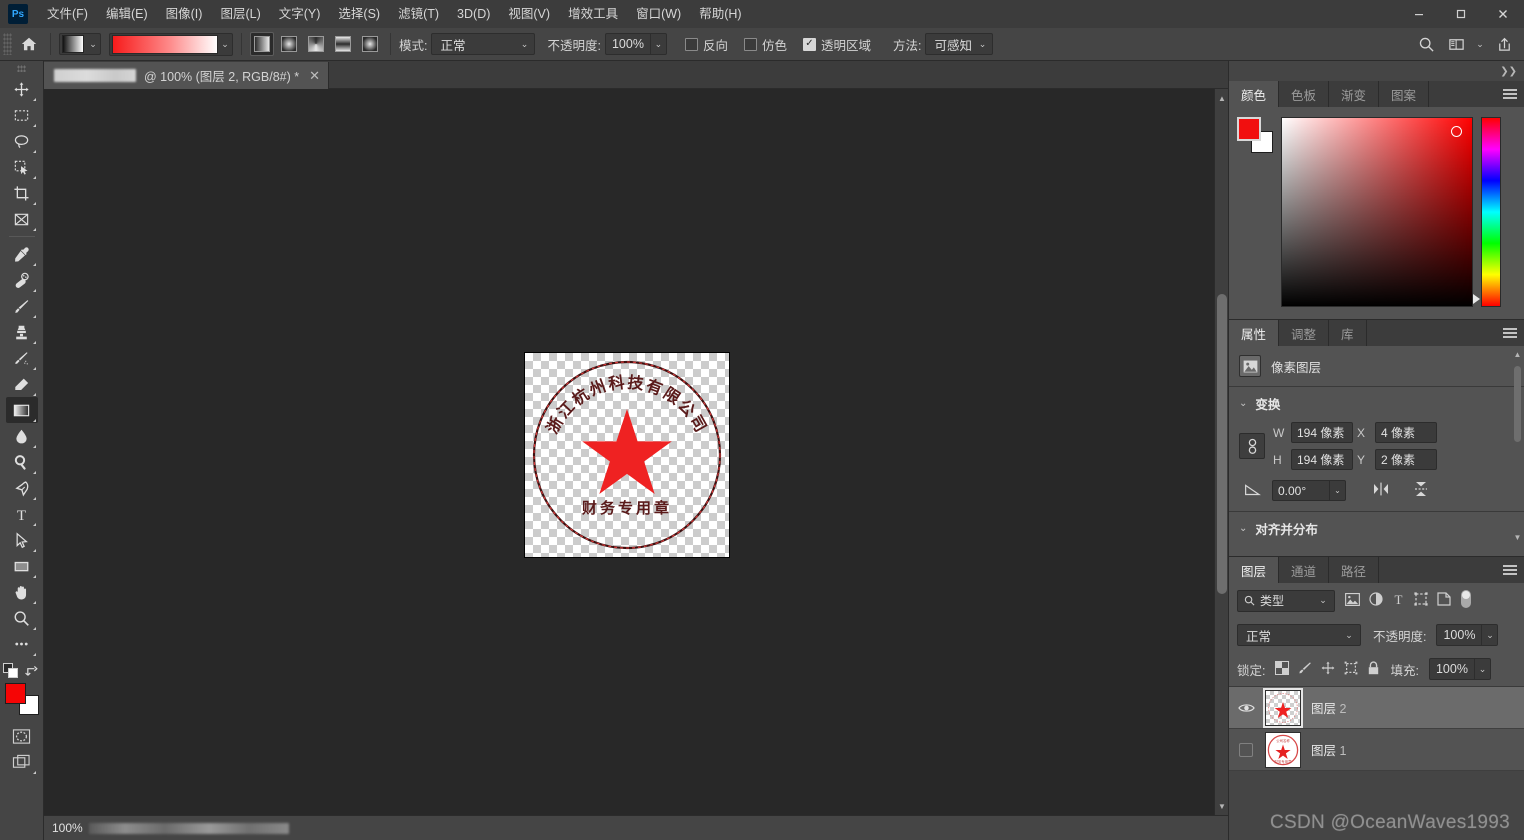 The height and width of the screenshot is (840, 1524). I want to click on menu-3d: 3D(D), so click(473, 14).